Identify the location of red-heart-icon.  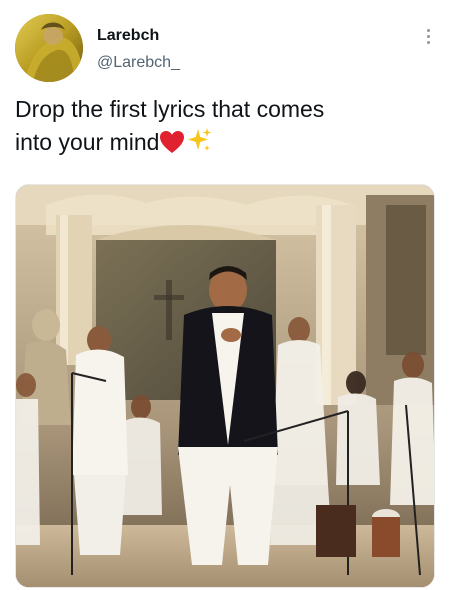
(172, 146).